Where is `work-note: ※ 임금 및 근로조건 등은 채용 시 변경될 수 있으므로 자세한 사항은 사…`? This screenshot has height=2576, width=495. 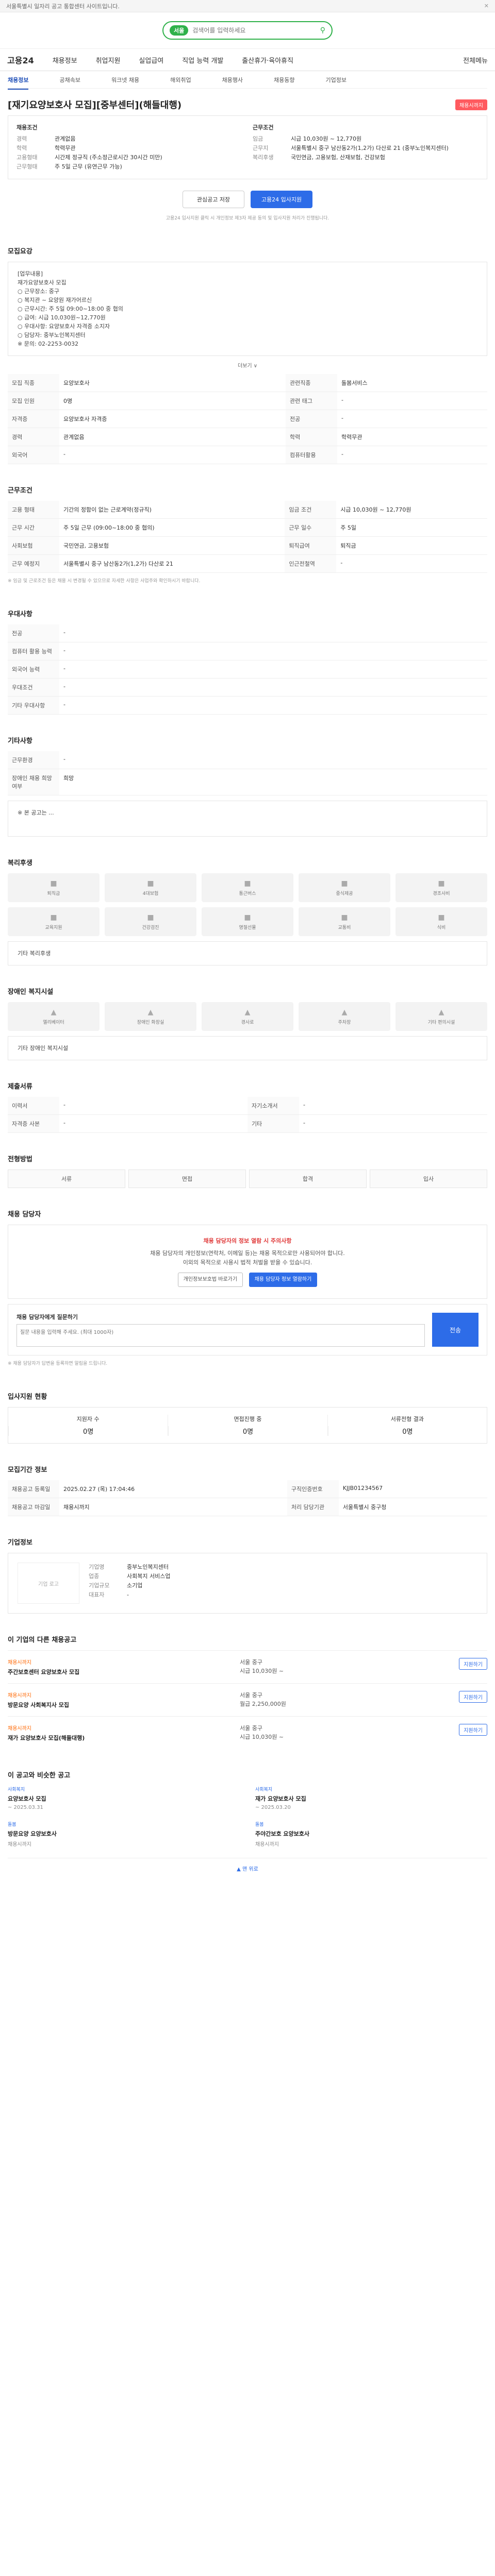
work-note: ※ 임금 및 근로조건 등은 채용 시 변경될 수 있으므로 자세한 사항은 사… is located at coordinates (105, 581).